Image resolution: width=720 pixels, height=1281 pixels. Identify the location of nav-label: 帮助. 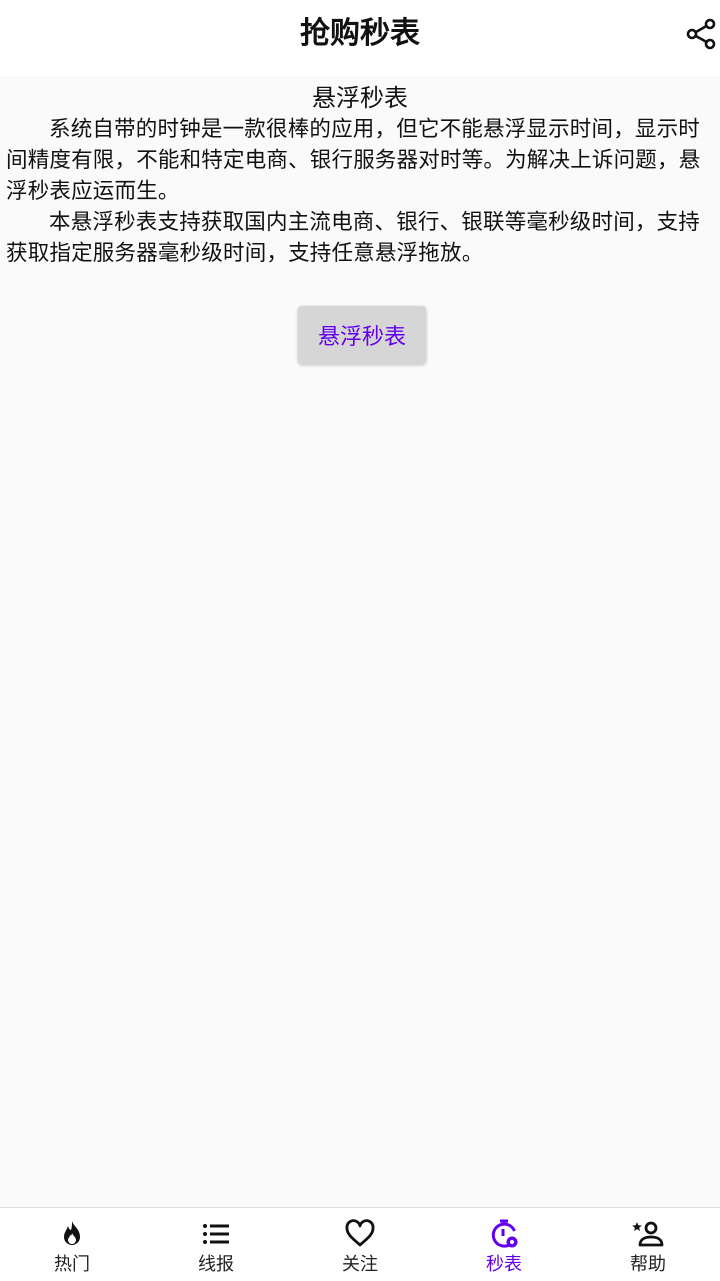
(648, 1264).